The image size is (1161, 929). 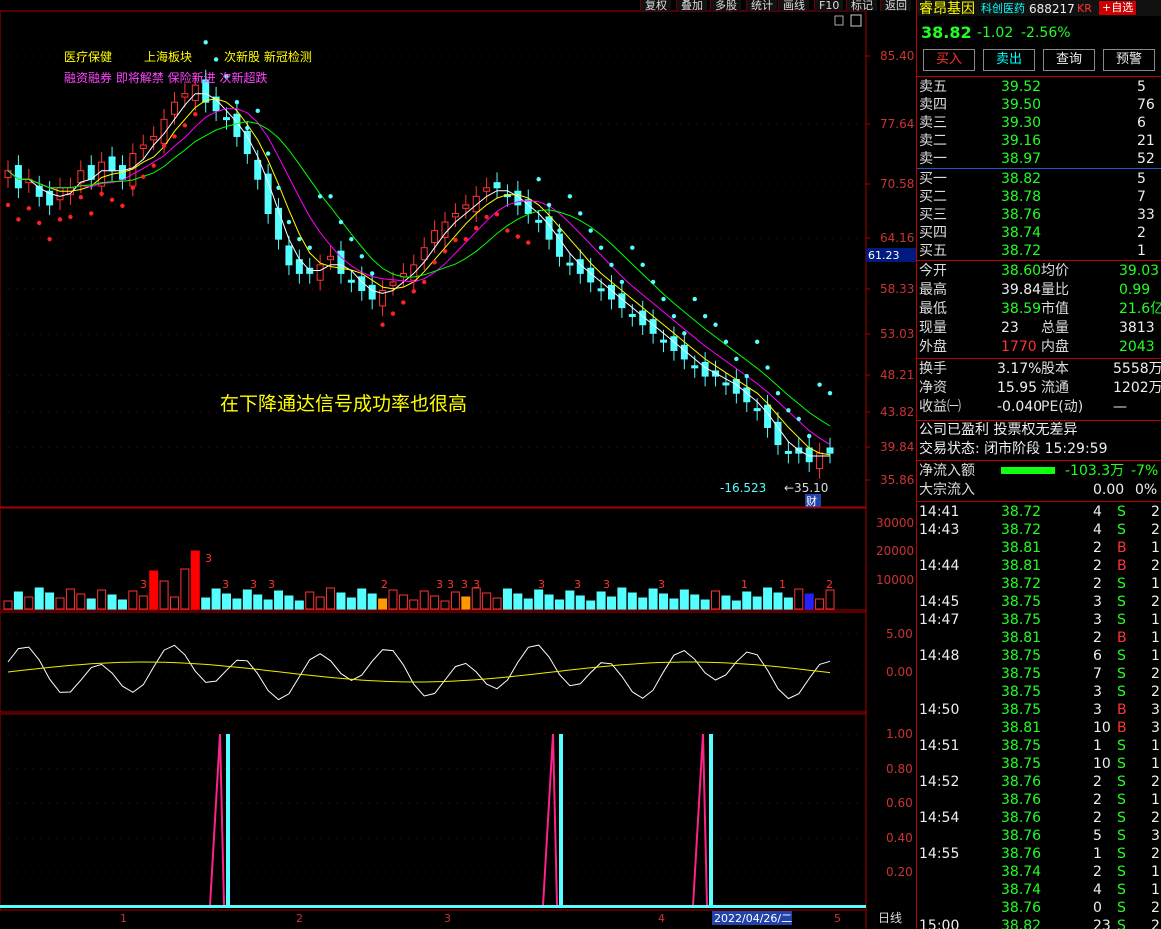 What do you see at coordinates (1129, 60) in the screenshot?
I see `alert-button: 预警` at bounding box center [1129, 60].